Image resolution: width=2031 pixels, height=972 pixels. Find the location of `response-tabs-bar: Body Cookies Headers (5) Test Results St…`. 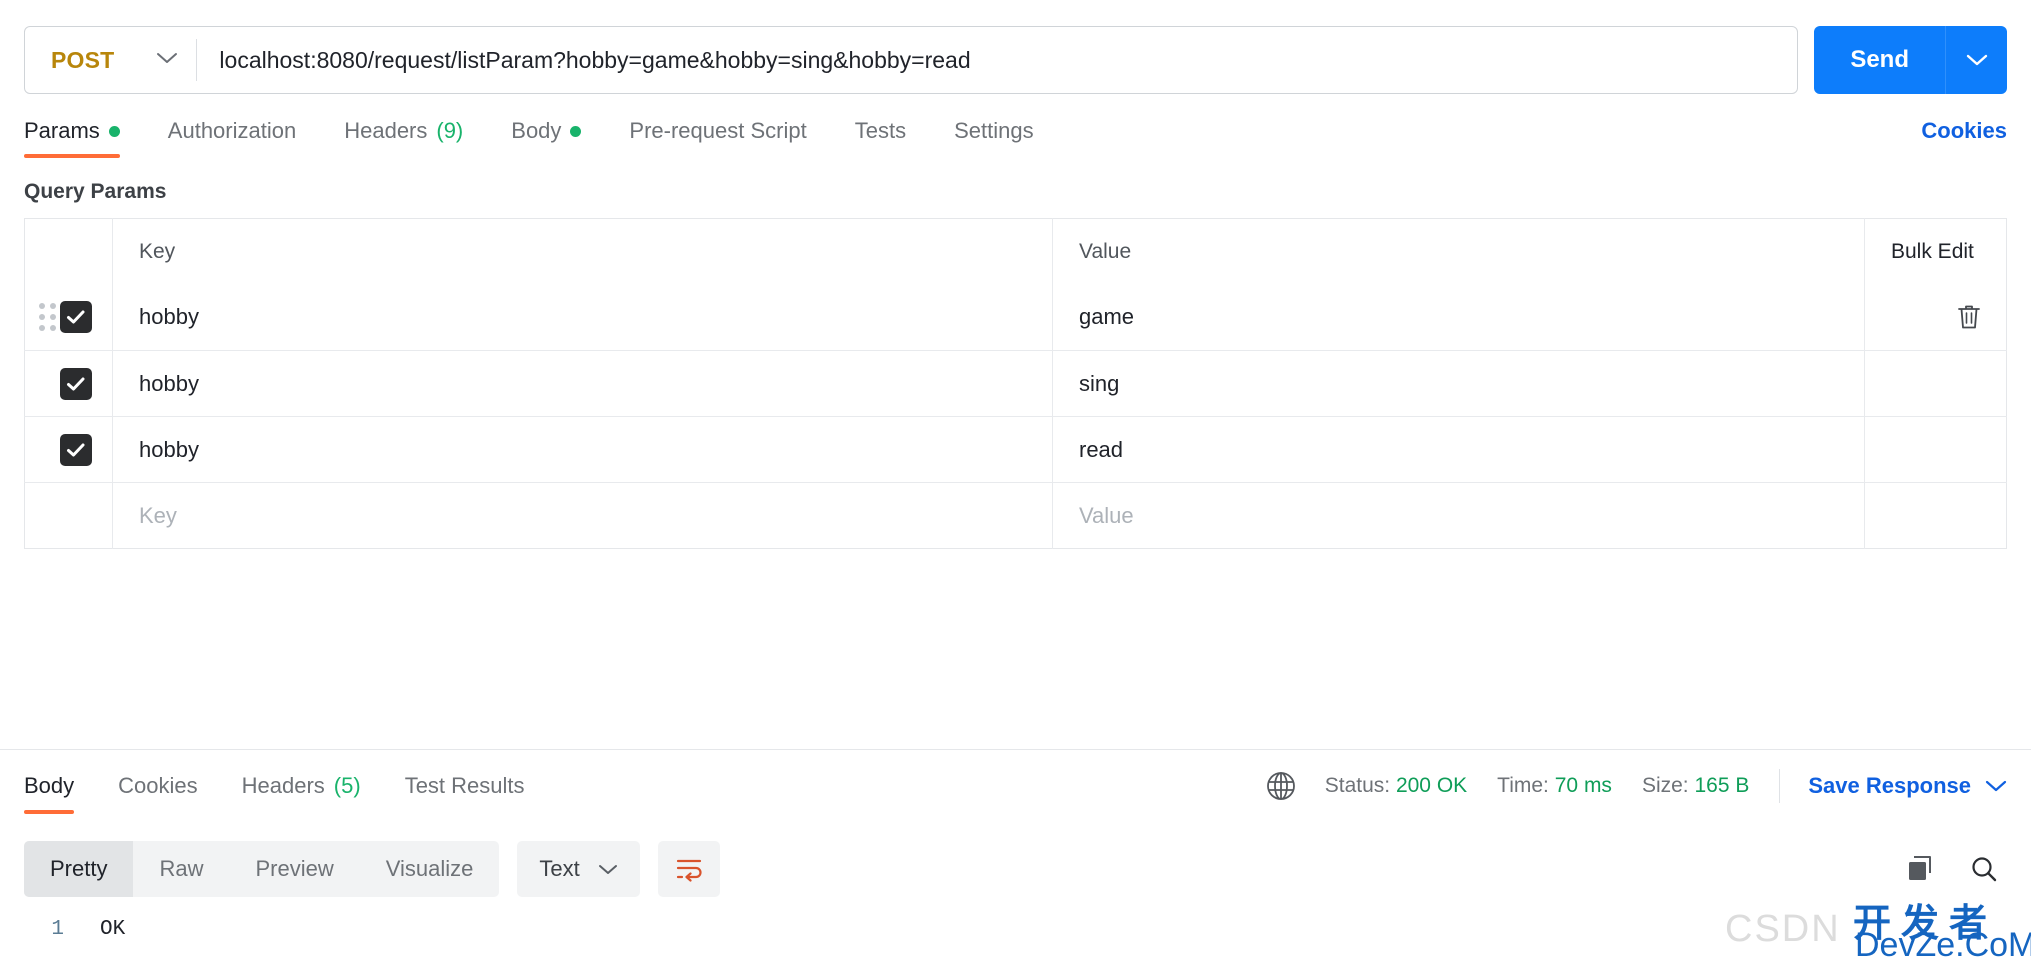

response-tabs-bar: Body Cookies Headers (5) Test Results St… is located at coordinates (1015, 786).